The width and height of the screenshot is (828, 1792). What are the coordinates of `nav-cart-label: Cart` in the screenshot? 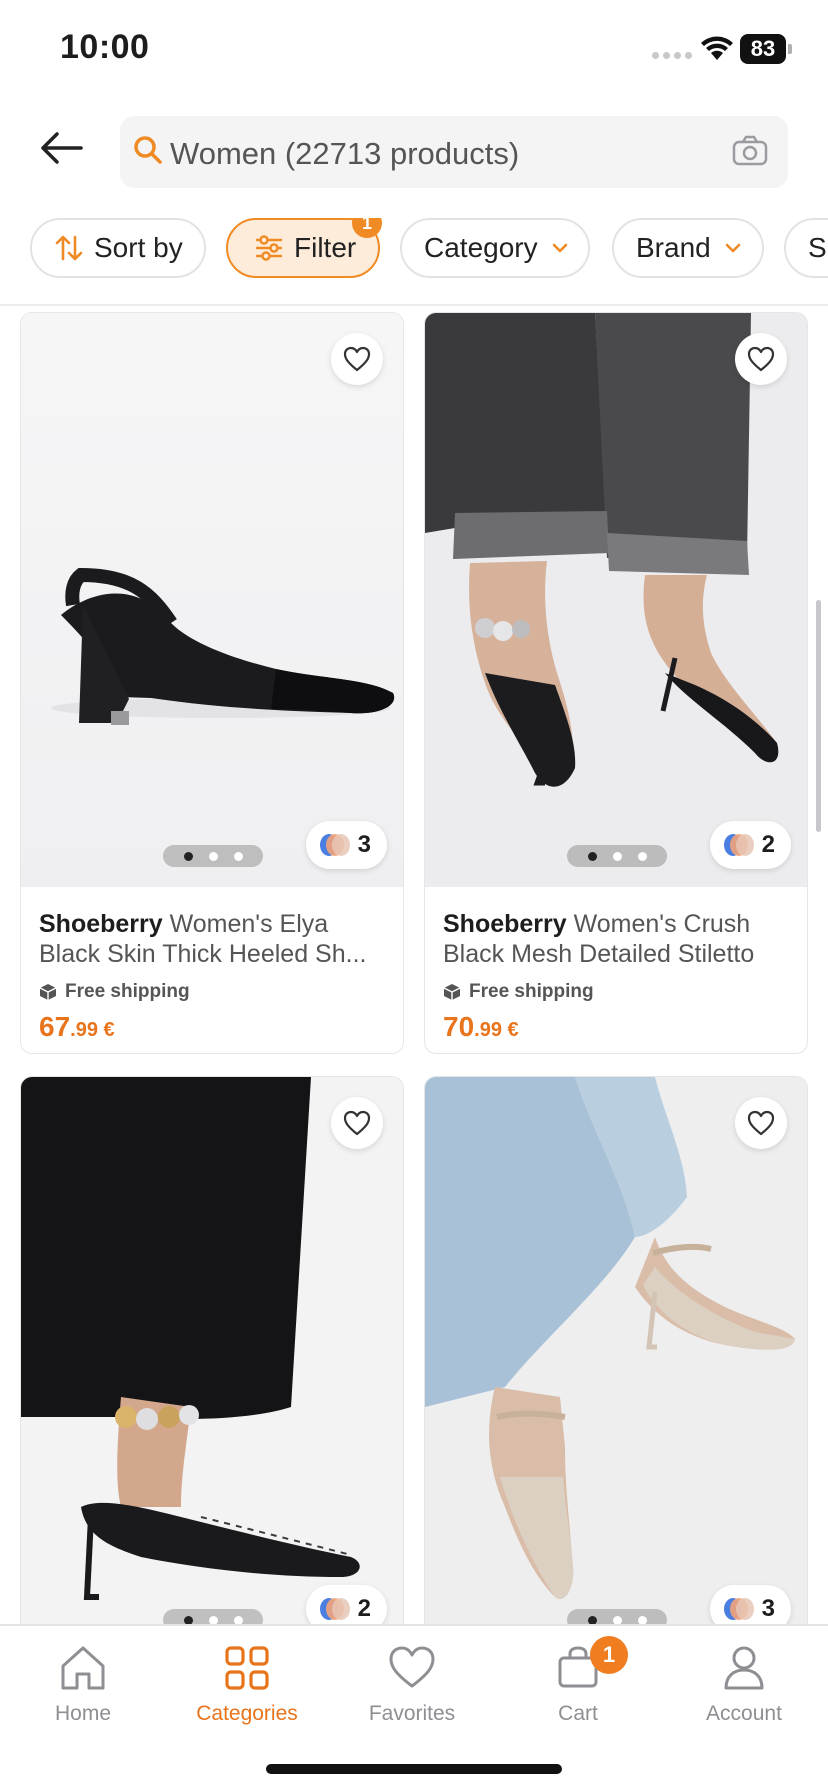 It's located at (578, 1713).